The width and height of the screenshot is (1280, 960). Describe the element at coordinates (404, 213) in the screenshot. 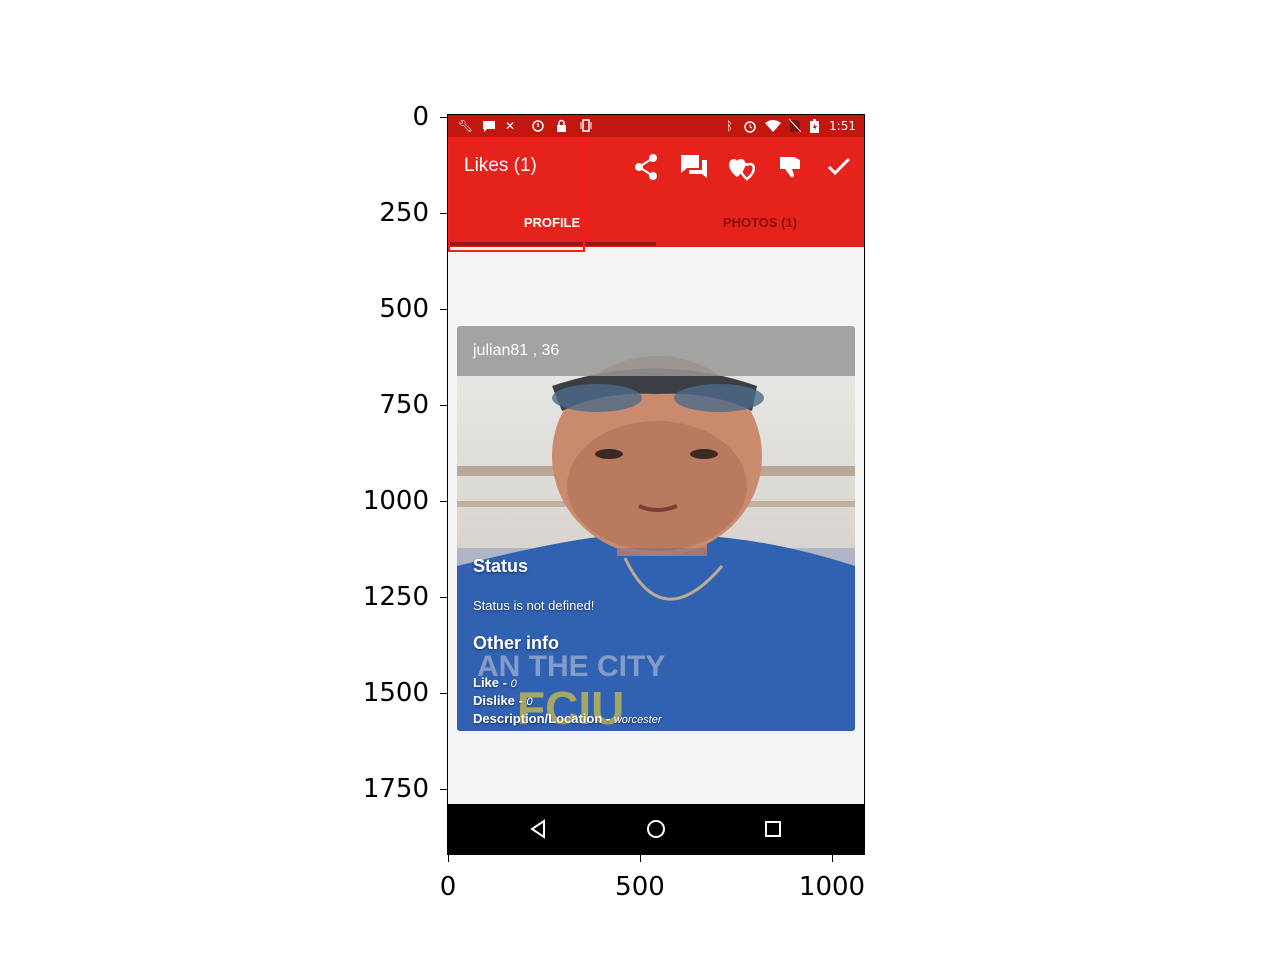

I see `y-tick-label: 250` at that location.